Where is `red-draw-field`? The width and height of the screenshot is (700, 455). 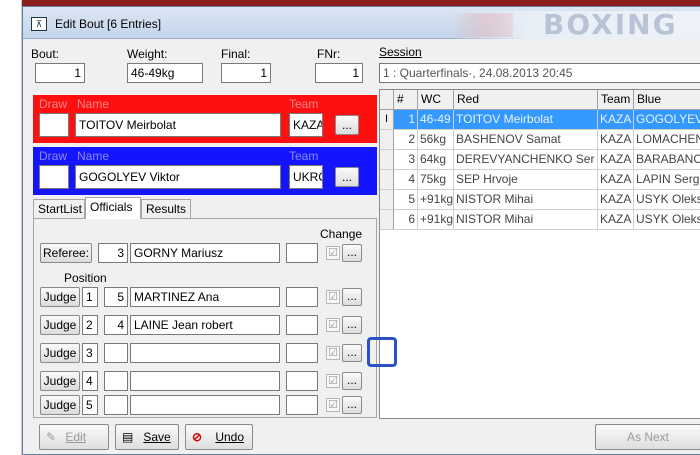 red-draw-field is located at coordinates (54, 125).